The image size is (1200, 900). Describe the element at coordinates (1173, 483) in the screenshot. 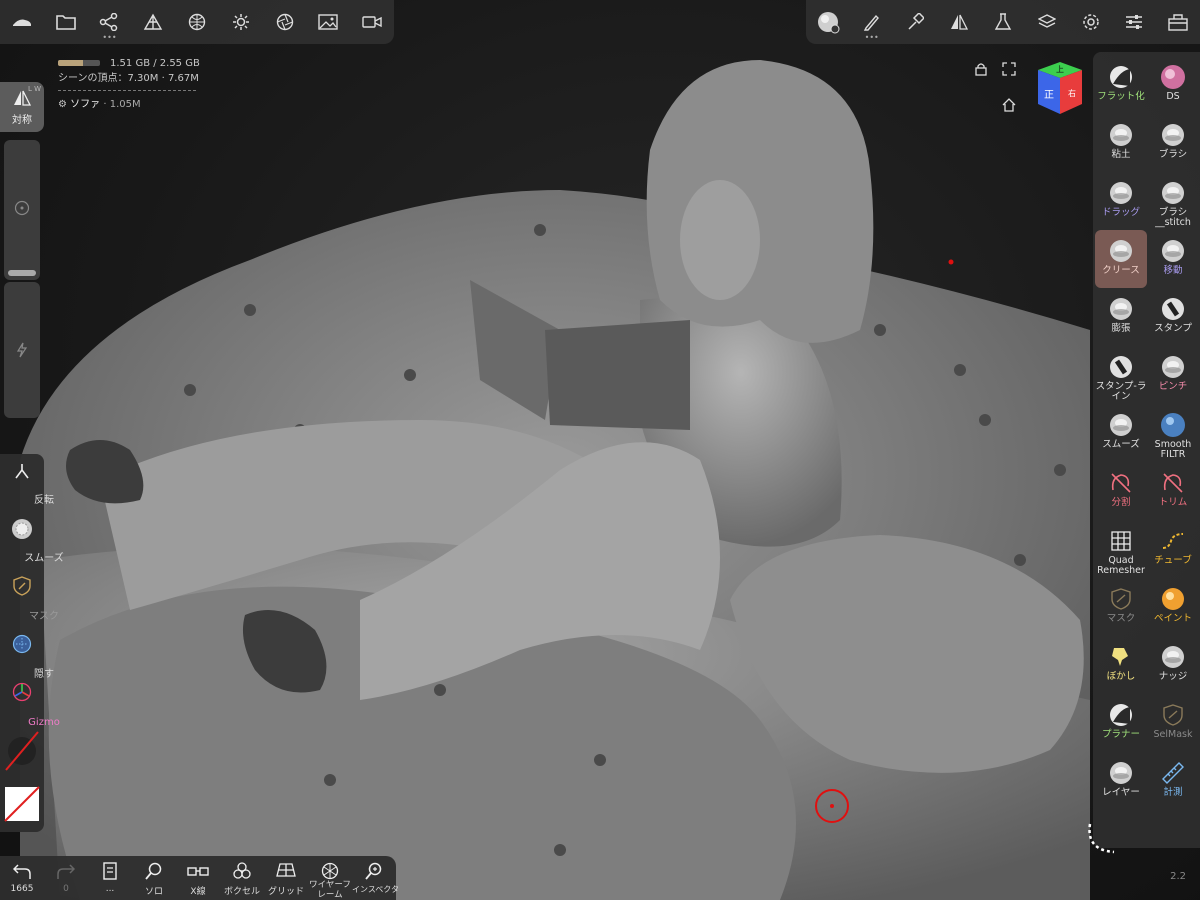

I see `trim-icon` at that location.